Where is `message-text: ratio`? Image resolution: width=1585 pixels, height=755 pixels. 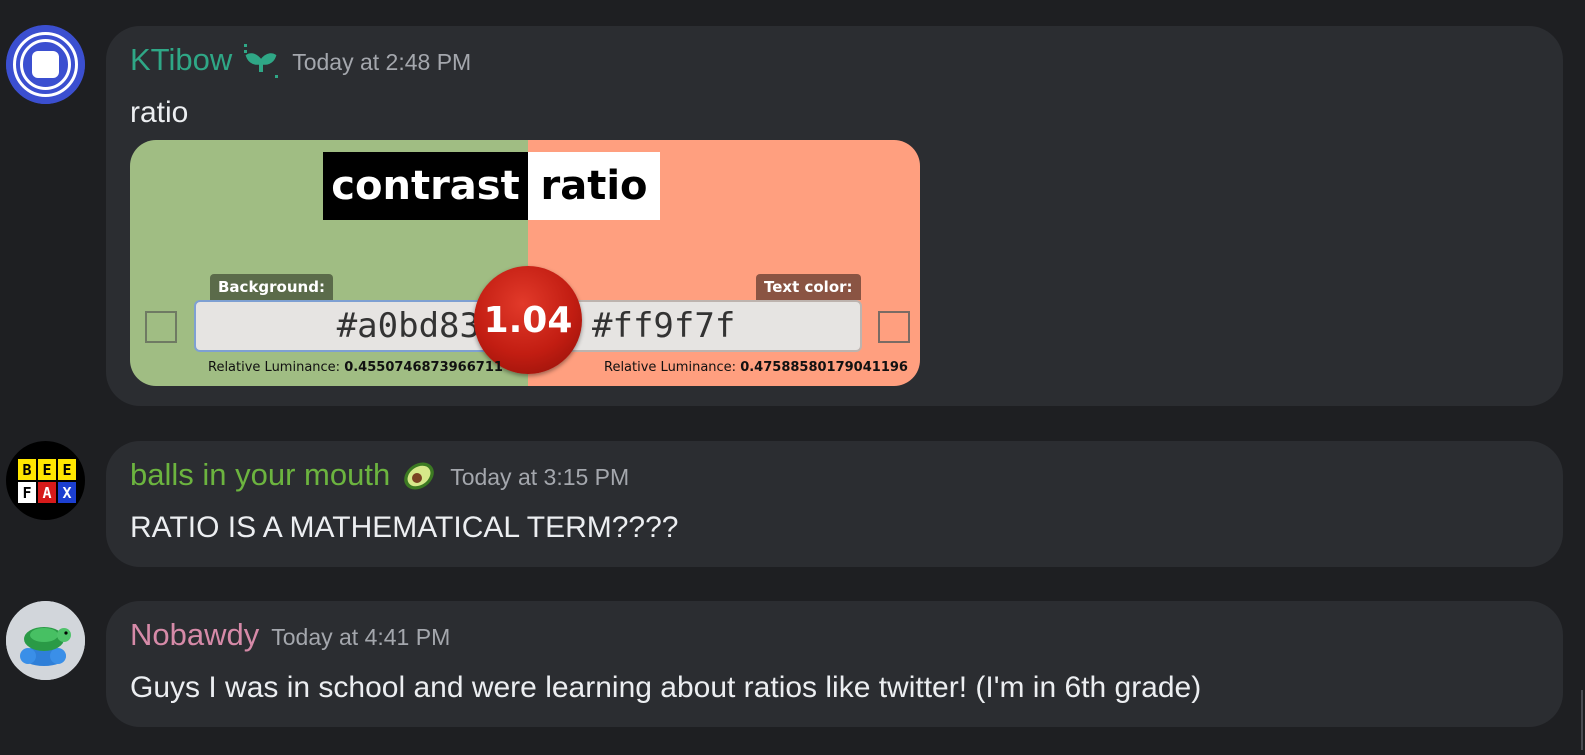 message-text: ratio is located at coordinates (159, 112).